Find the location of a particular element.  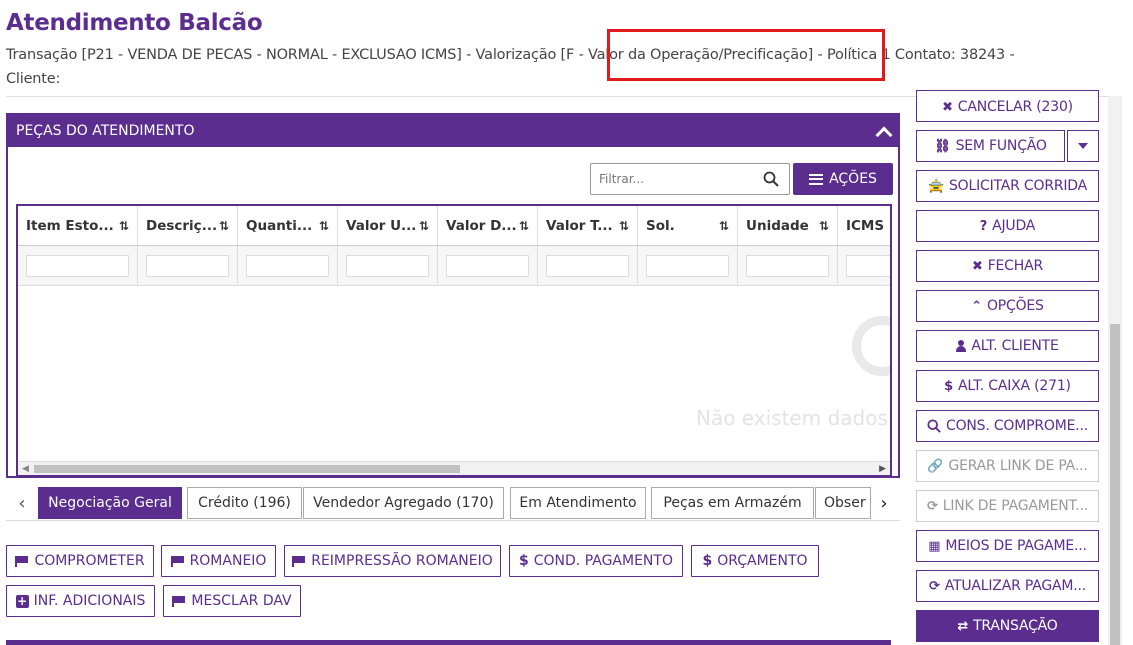

empty-state-icon is located at coordinates (871, 346).